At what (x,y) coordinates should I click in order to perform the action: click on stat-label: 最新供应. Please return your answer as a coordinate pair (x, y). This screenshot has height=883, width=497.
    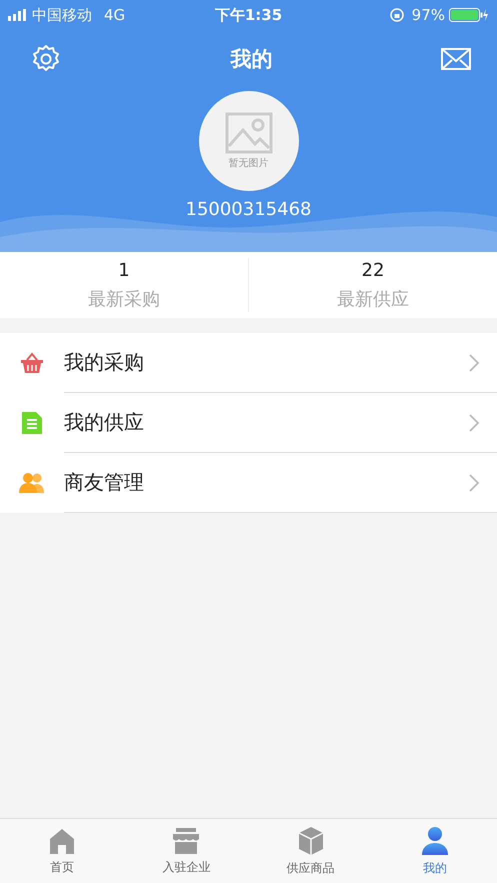
    Looking at the image, I should click on (373, 299).